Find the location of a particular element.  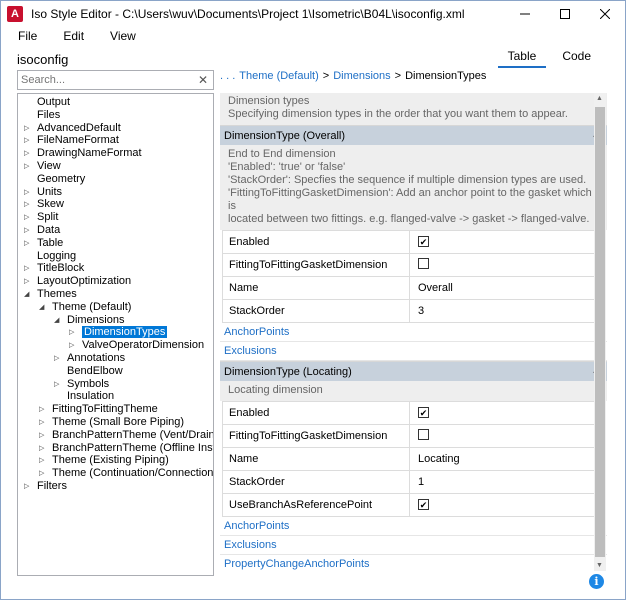

tree-item: ▷ Theme (Small Bore Piping) is located at coordinates (111, 422).